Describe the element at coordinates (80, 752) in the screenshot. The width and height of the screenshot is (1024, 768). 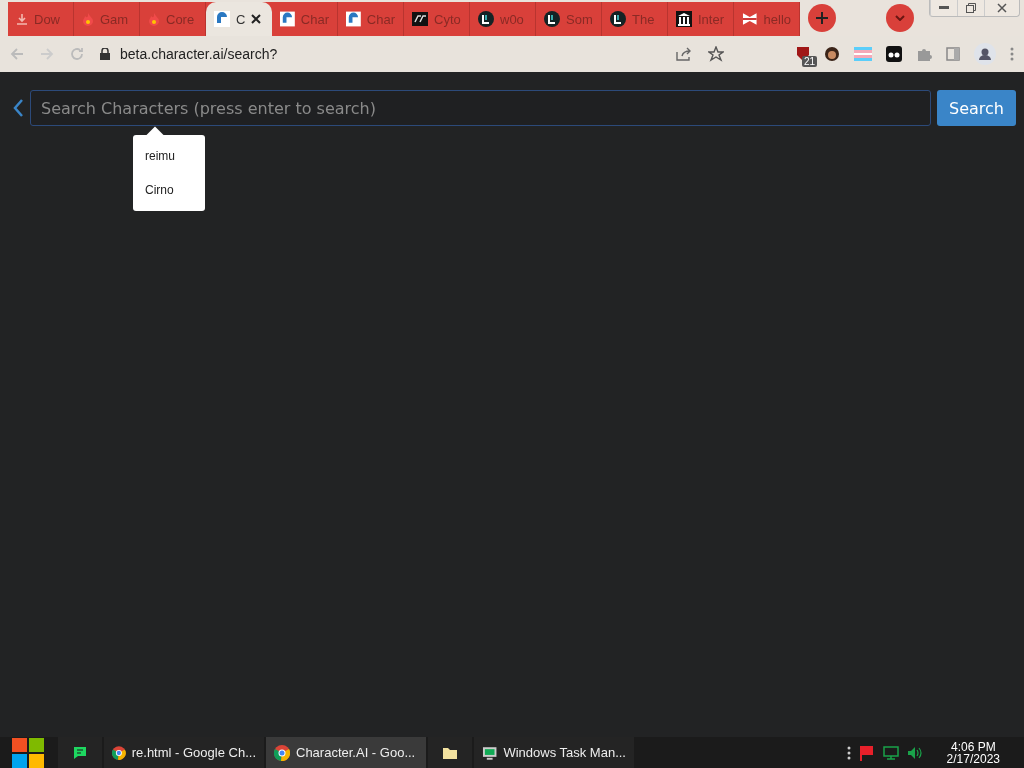
I see `chat-icon` at that location.